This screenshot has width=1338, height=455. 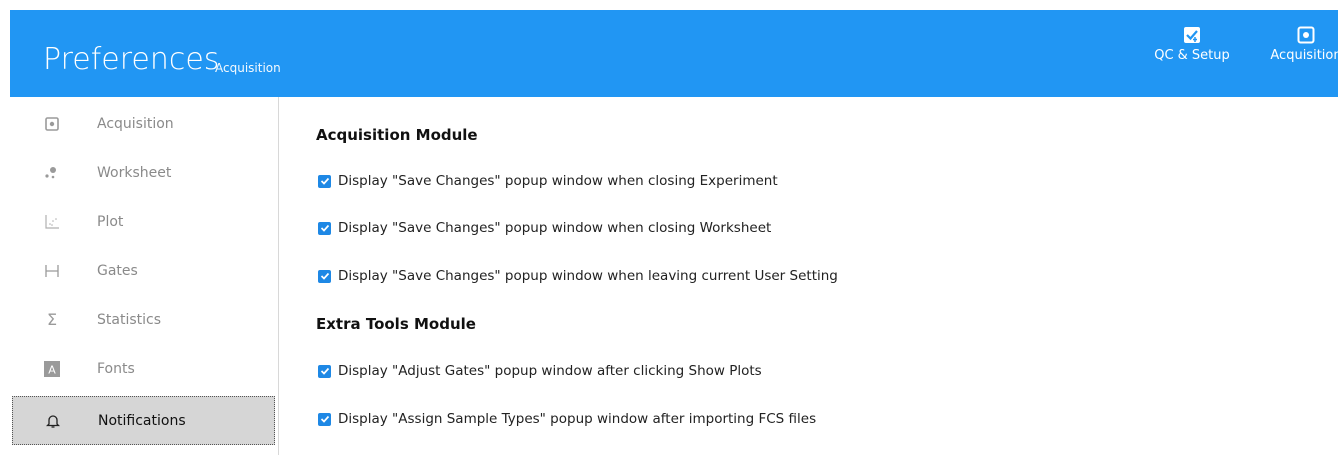 I want to click on sidebar-item-label: Worksheet, so click(x=134, y=172).